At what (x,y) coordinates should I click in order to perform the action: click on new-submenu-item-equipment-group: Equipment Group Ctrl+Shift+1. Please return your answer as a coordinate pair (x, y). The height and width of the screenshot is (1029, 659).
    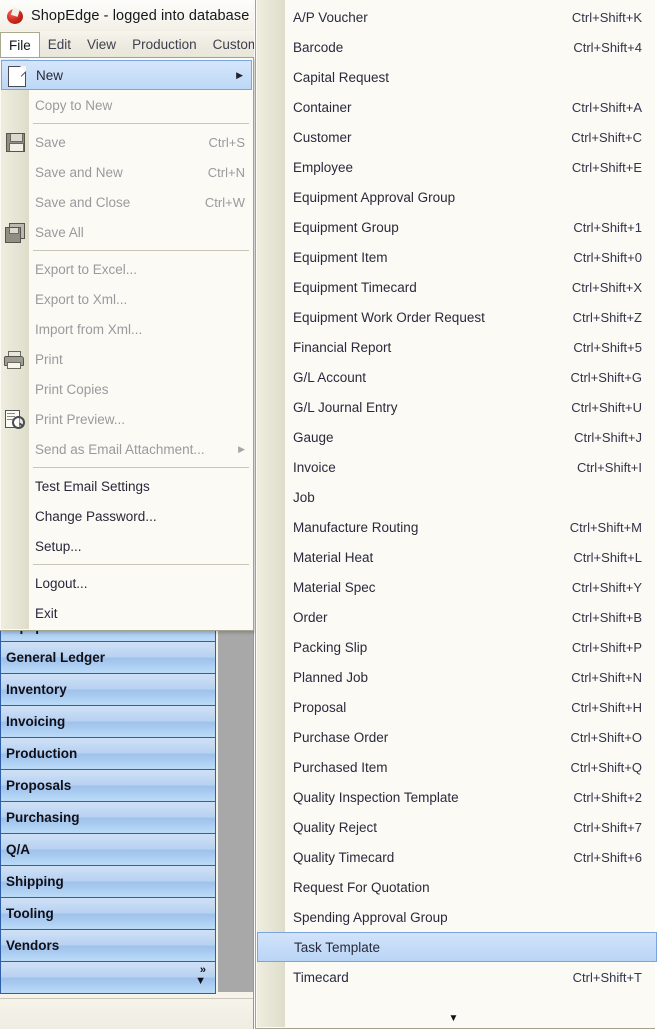
    Looking at the image, I should click on (457, 227).